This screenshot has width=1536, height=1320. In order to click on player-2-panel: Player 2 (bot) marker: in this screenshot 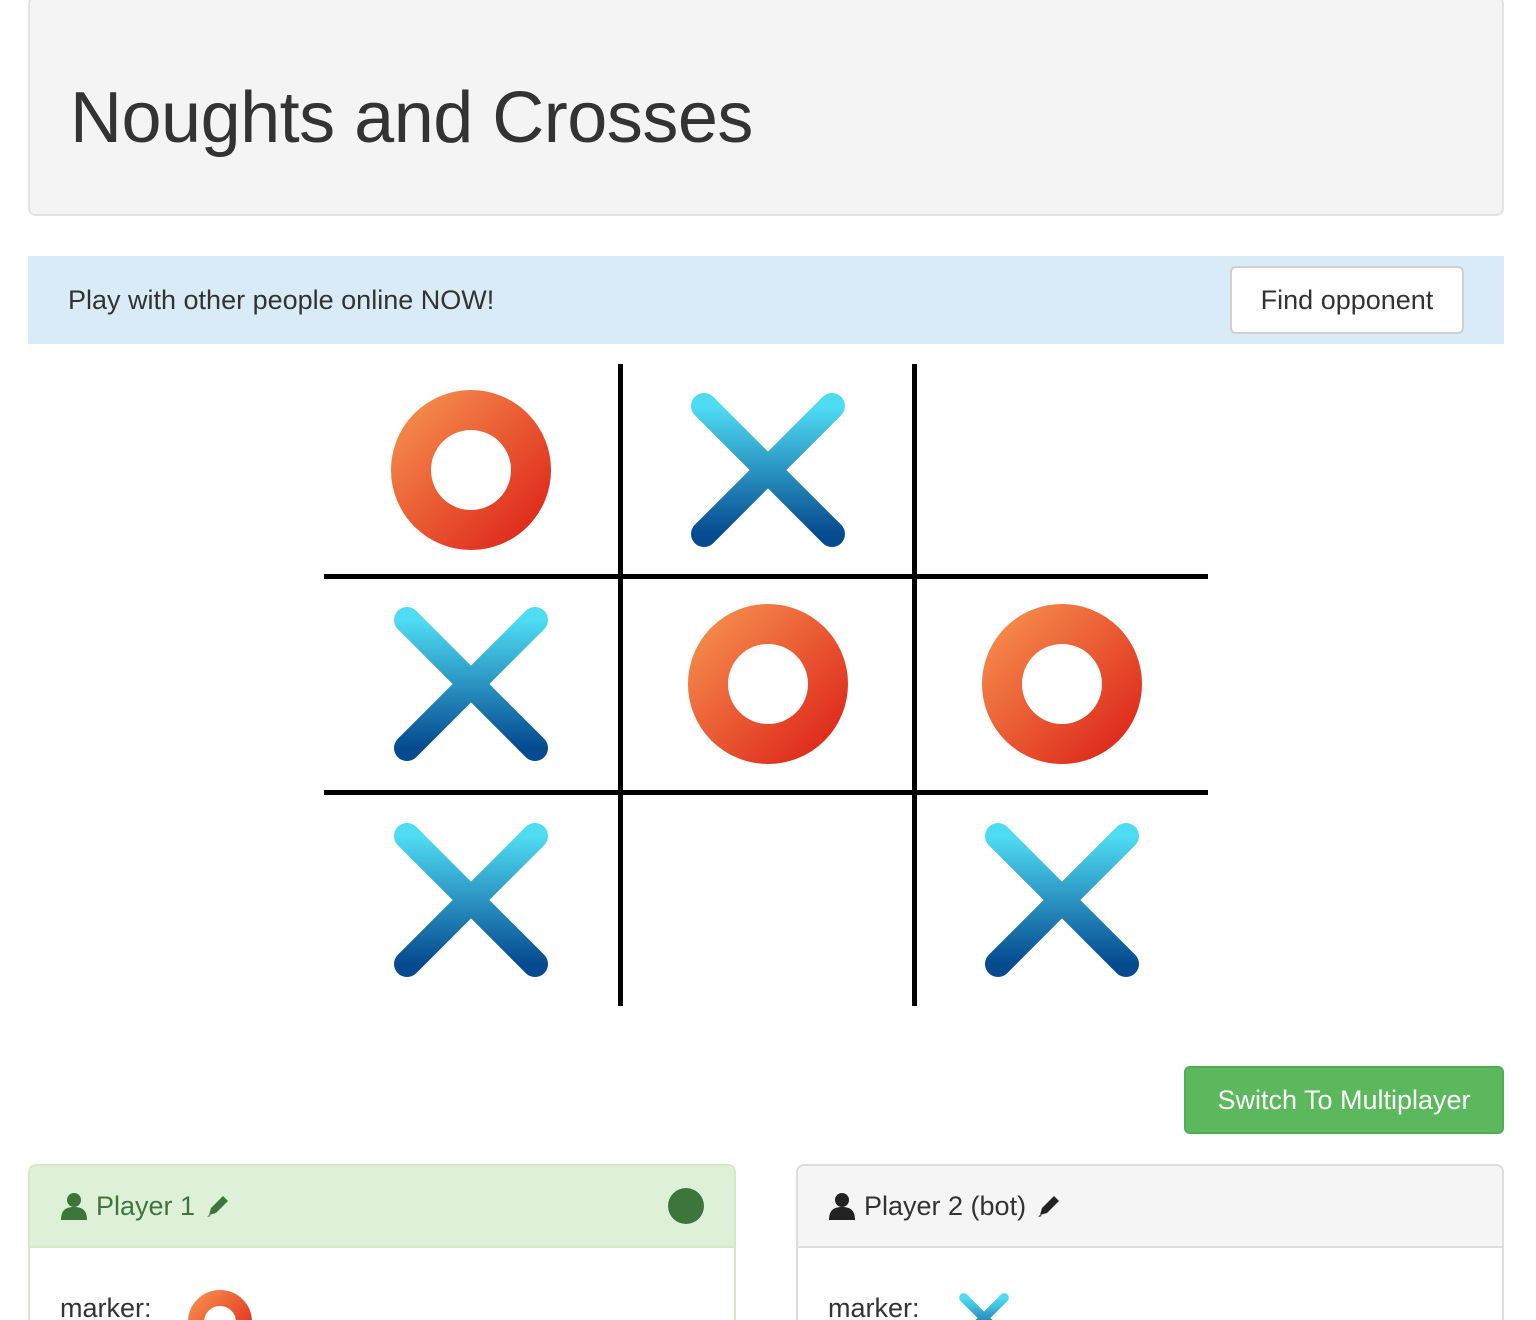, I will do `click(1150, 1242)`.